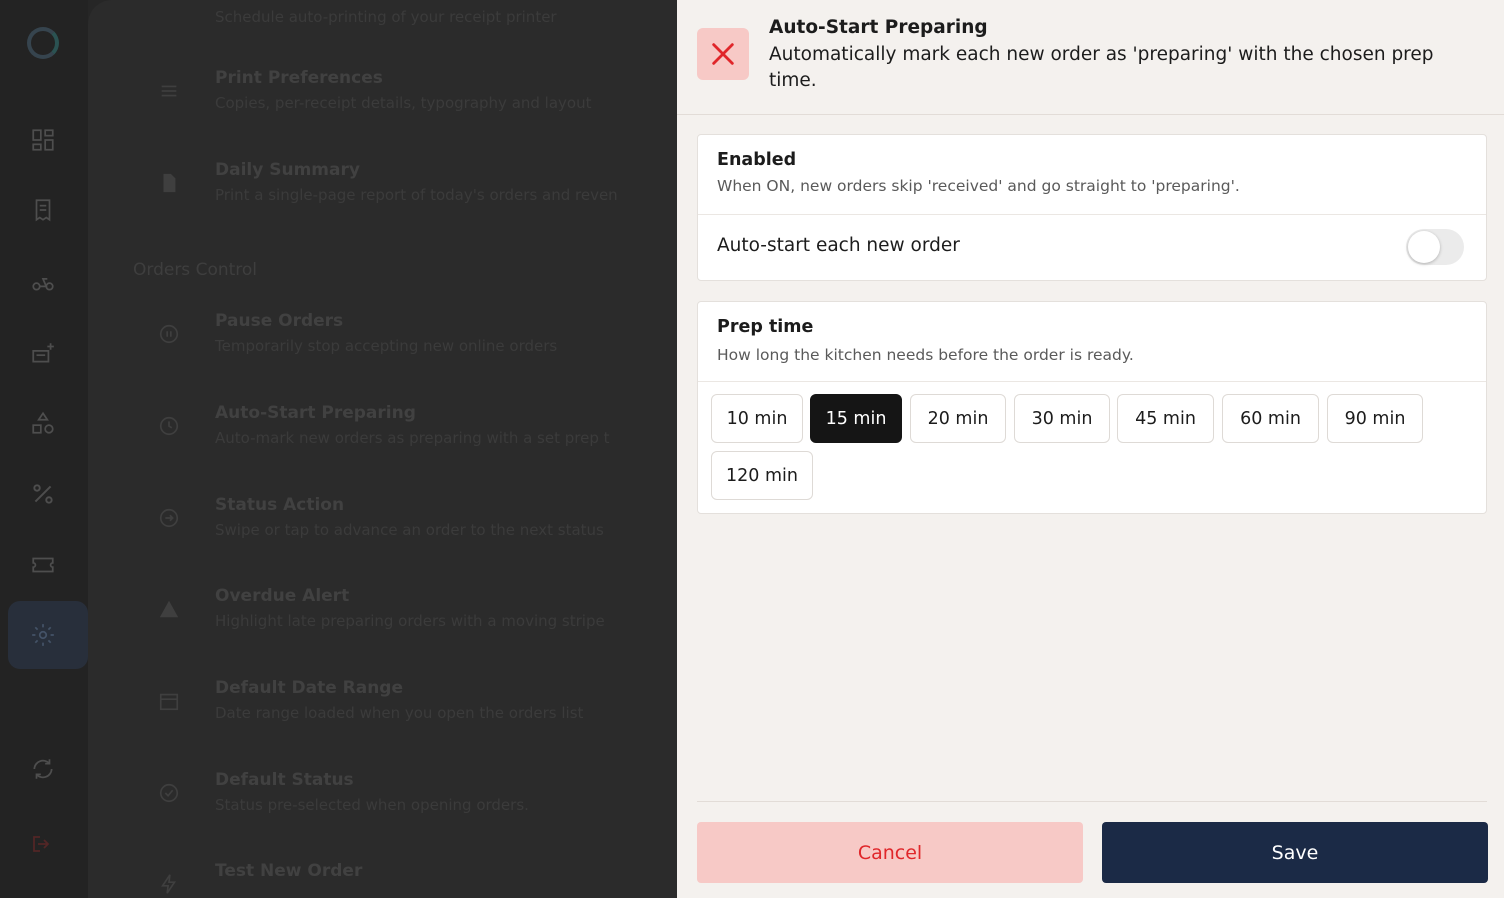 The image size is (1504, 898). What do you see at coordinates (890, 852) in the screenshot?
I see `cancel-button: Cancel` at bounding box center [890, 852].